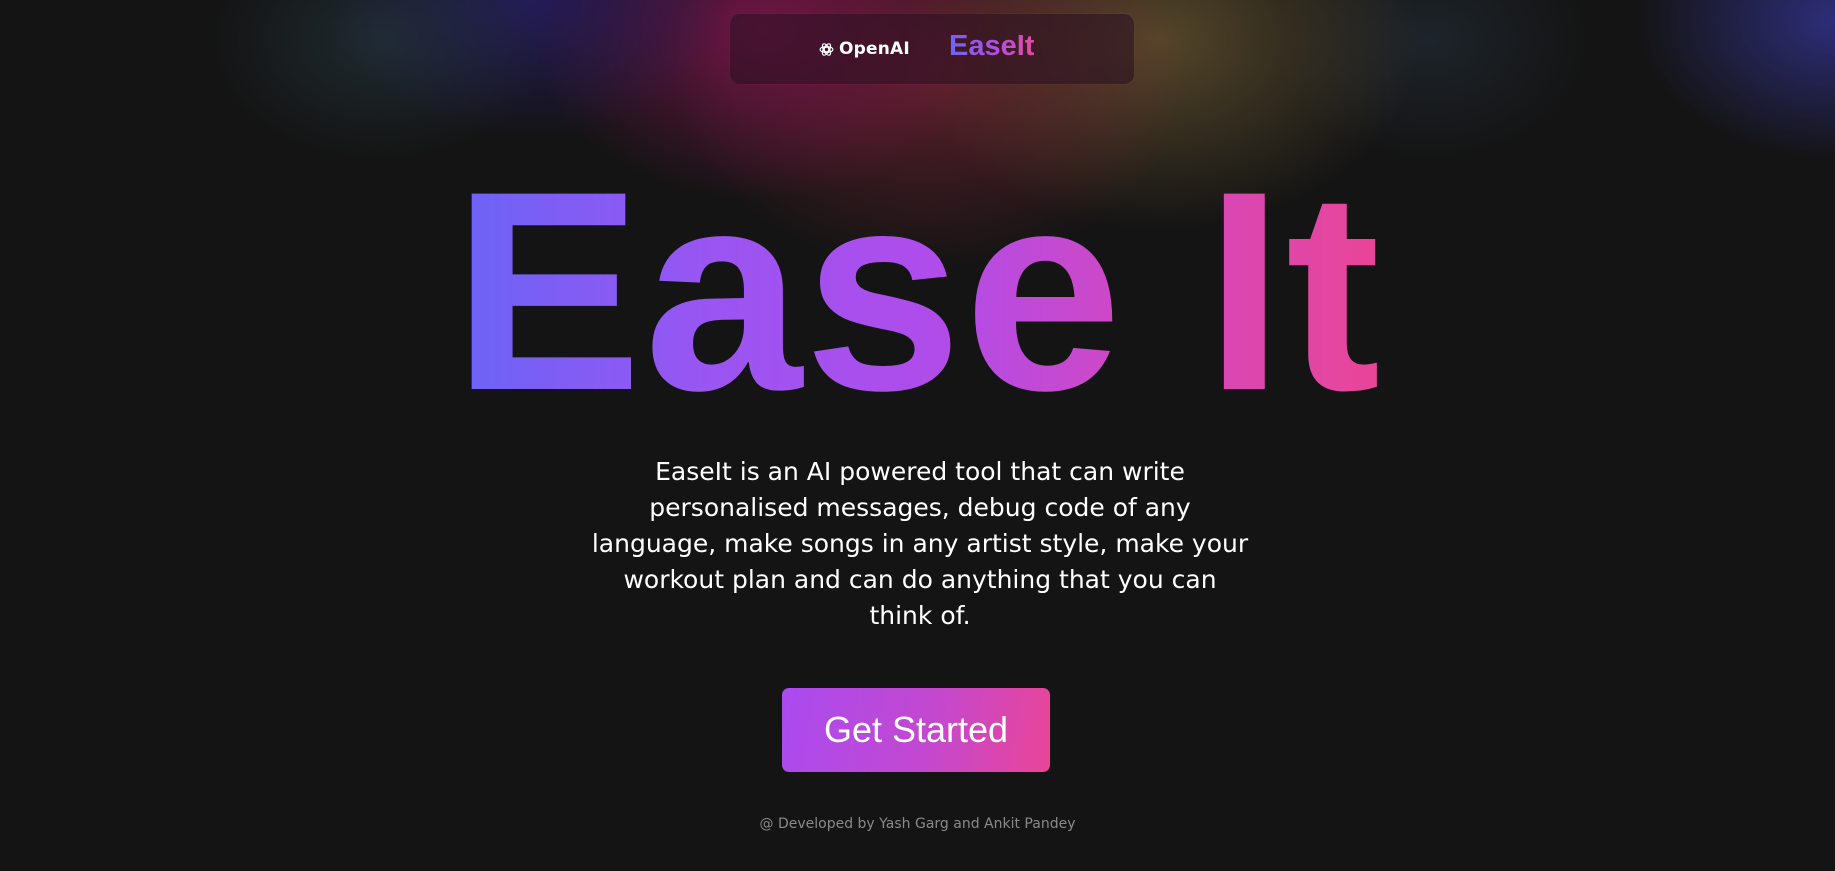  I want to click on openai-label: OpenAI, so click(874, 49).